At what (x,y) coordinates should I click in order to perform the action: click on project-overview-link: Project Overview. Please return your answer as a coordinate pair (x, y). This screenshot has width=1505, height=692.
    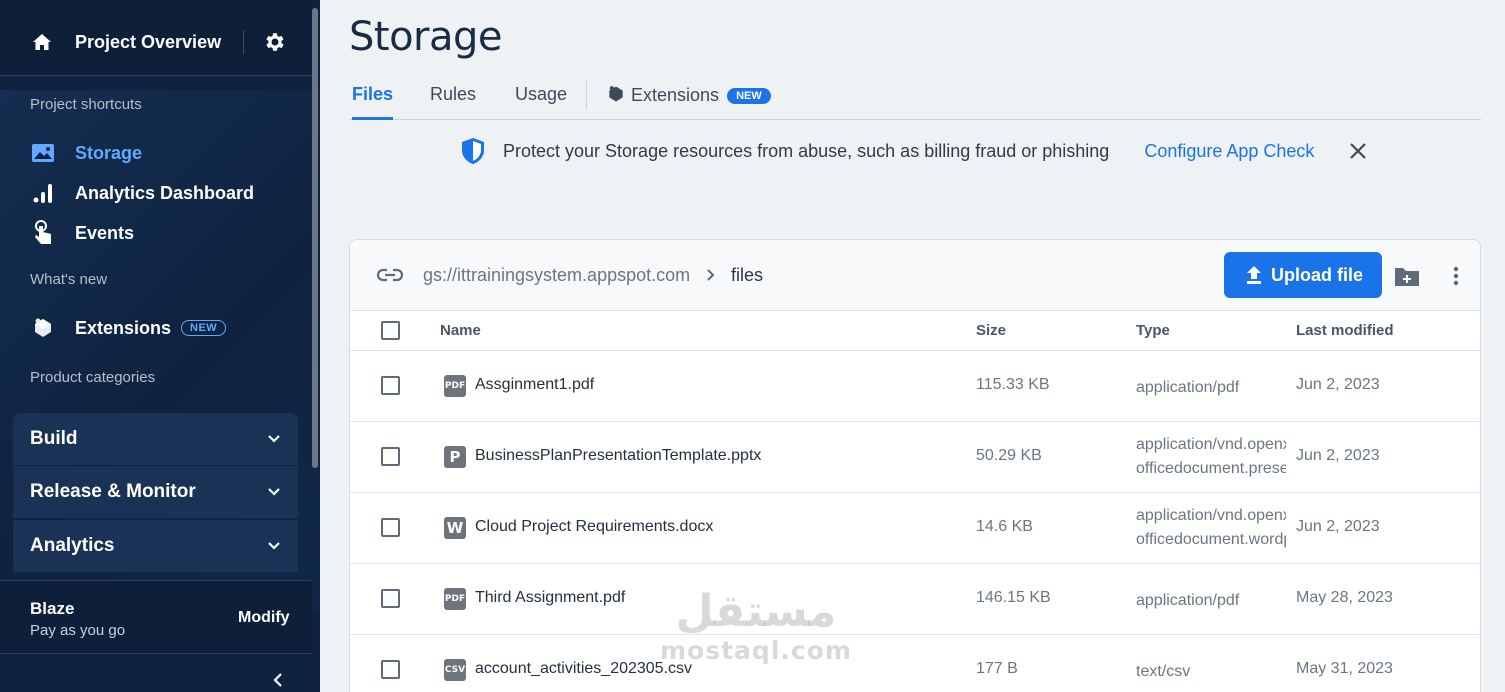
    Looking at the image, I should click on (148, 42).